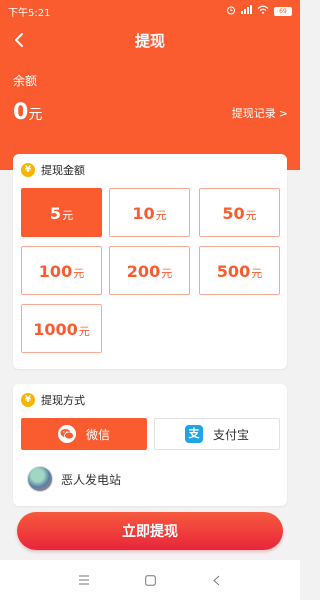 Image resolution: width=320 pixels, height=600 pixels. I want to click on amount-option-10: 10 元, so click(149, 212).